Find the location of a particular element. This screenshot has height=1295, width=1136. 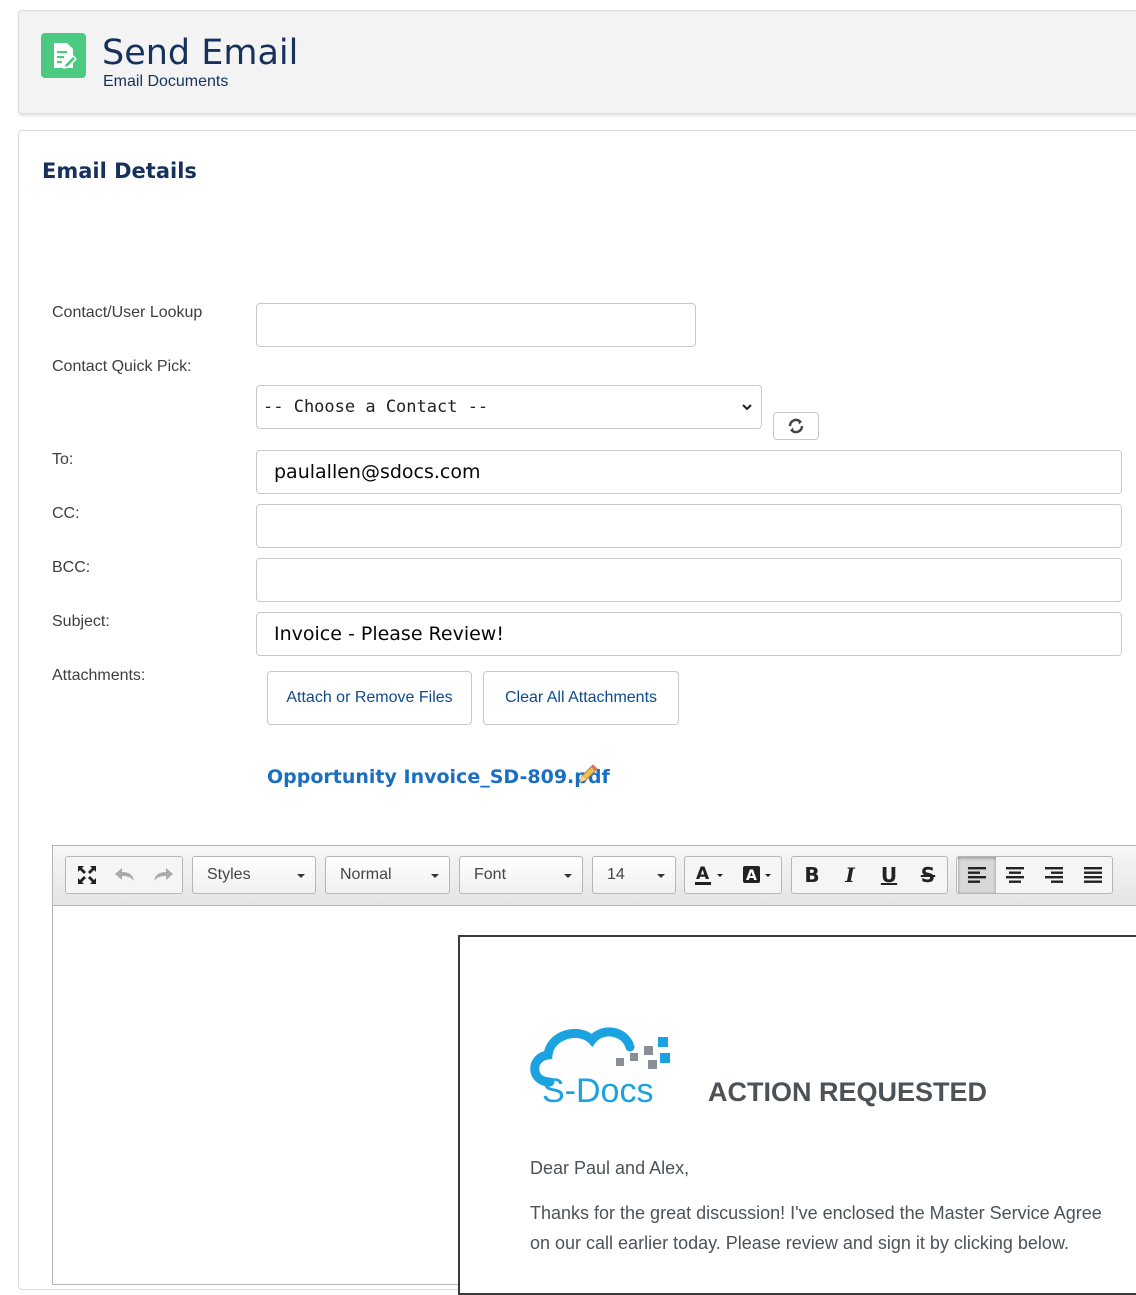

redo-icon is located at coordinates (163, 875).